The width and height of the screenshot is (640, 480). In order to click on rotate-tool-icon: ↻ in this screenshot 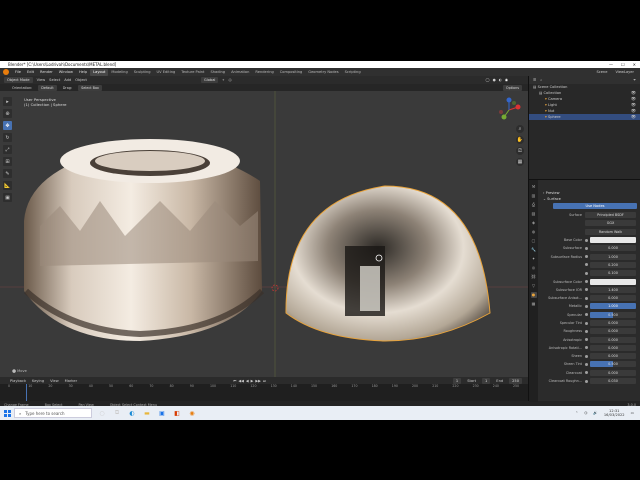, I will do `click(7, 137)`.